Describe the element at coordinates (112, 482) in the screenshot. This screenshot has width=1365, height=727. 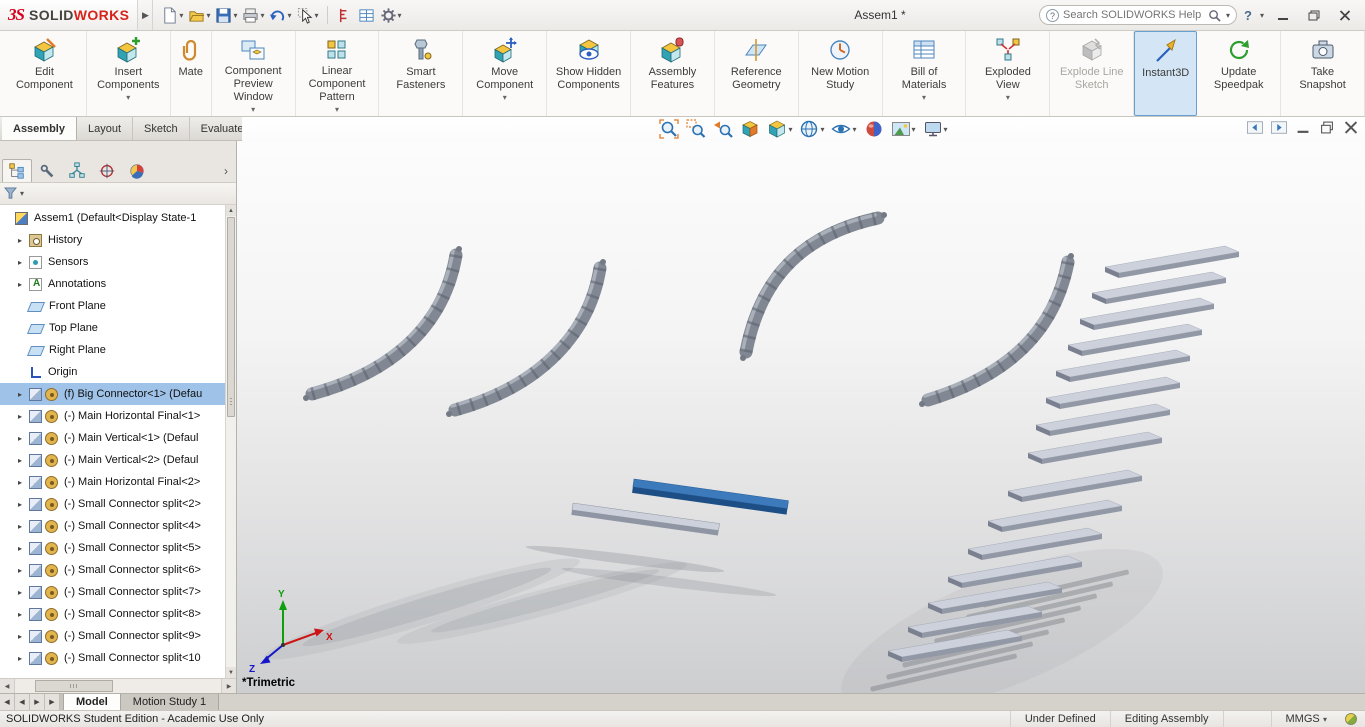
I see `tree-item: ▸ (-) Main Horizontal Final<2>` at that location.